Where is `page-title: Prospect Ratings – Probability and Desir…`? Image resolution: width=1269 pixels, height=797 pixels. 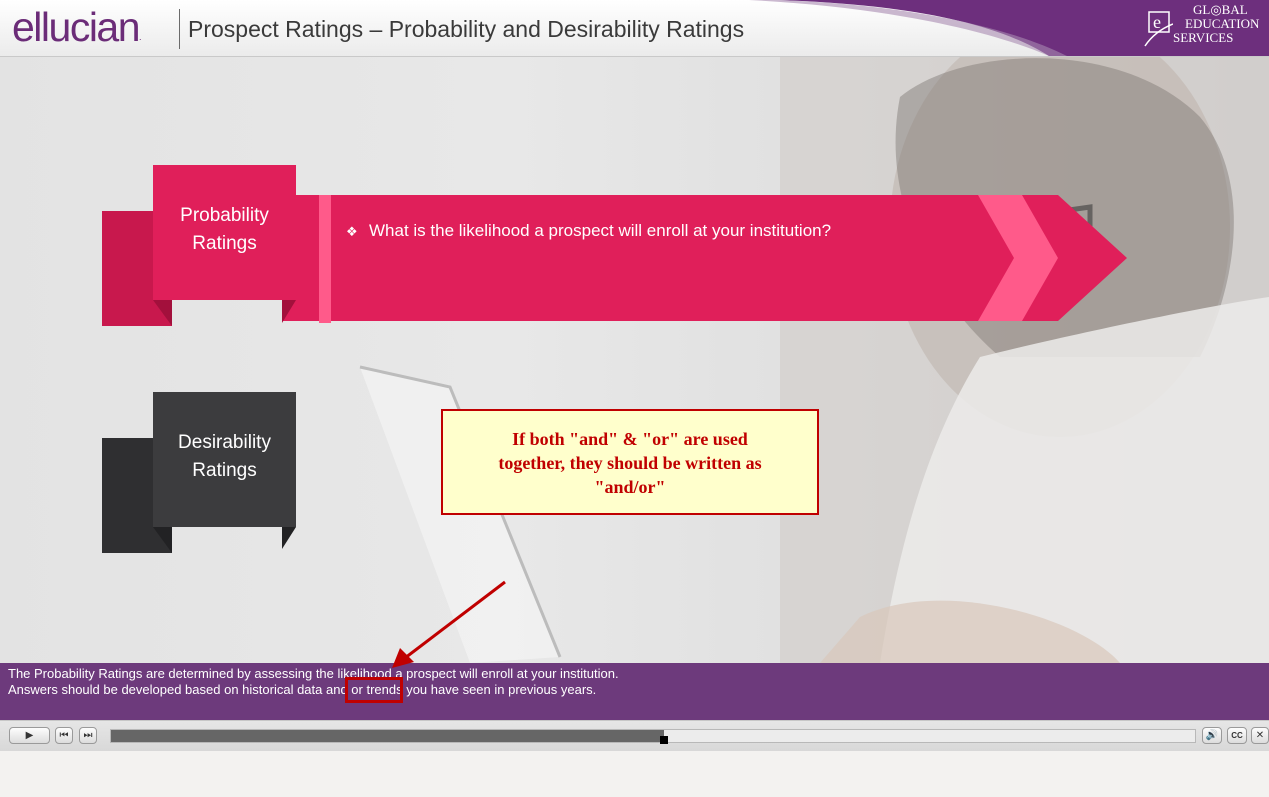
page-title: Prospect Ratings – Probability and Desir… is located at coordinates (466, 29).